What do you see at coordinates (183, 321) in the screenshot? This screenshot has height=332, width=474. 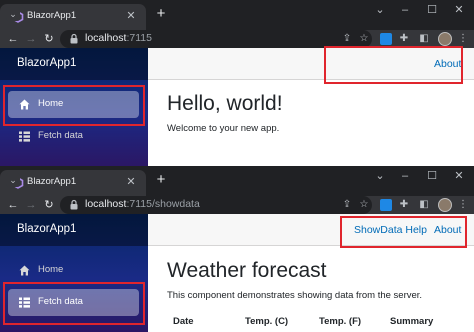 I see `table-header-date: Date` at bounding box center [183, 321].